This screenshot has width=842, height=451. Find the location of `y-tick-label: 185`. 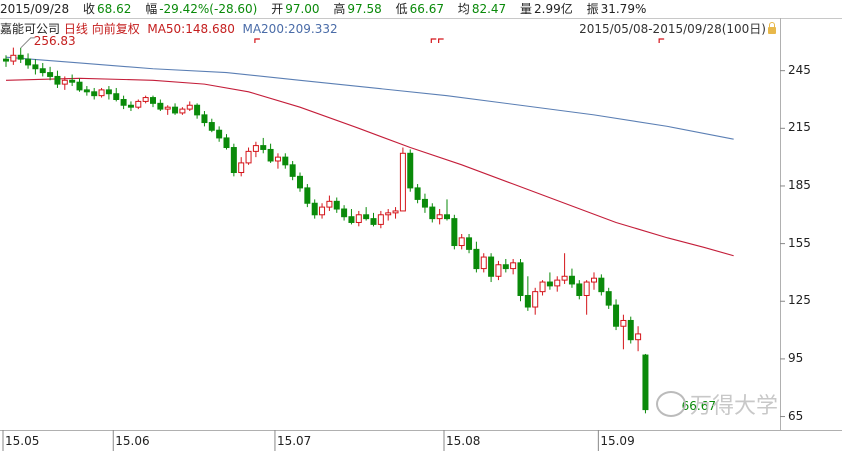

y-tick-label: 185 is located at coordinates (799, 184).